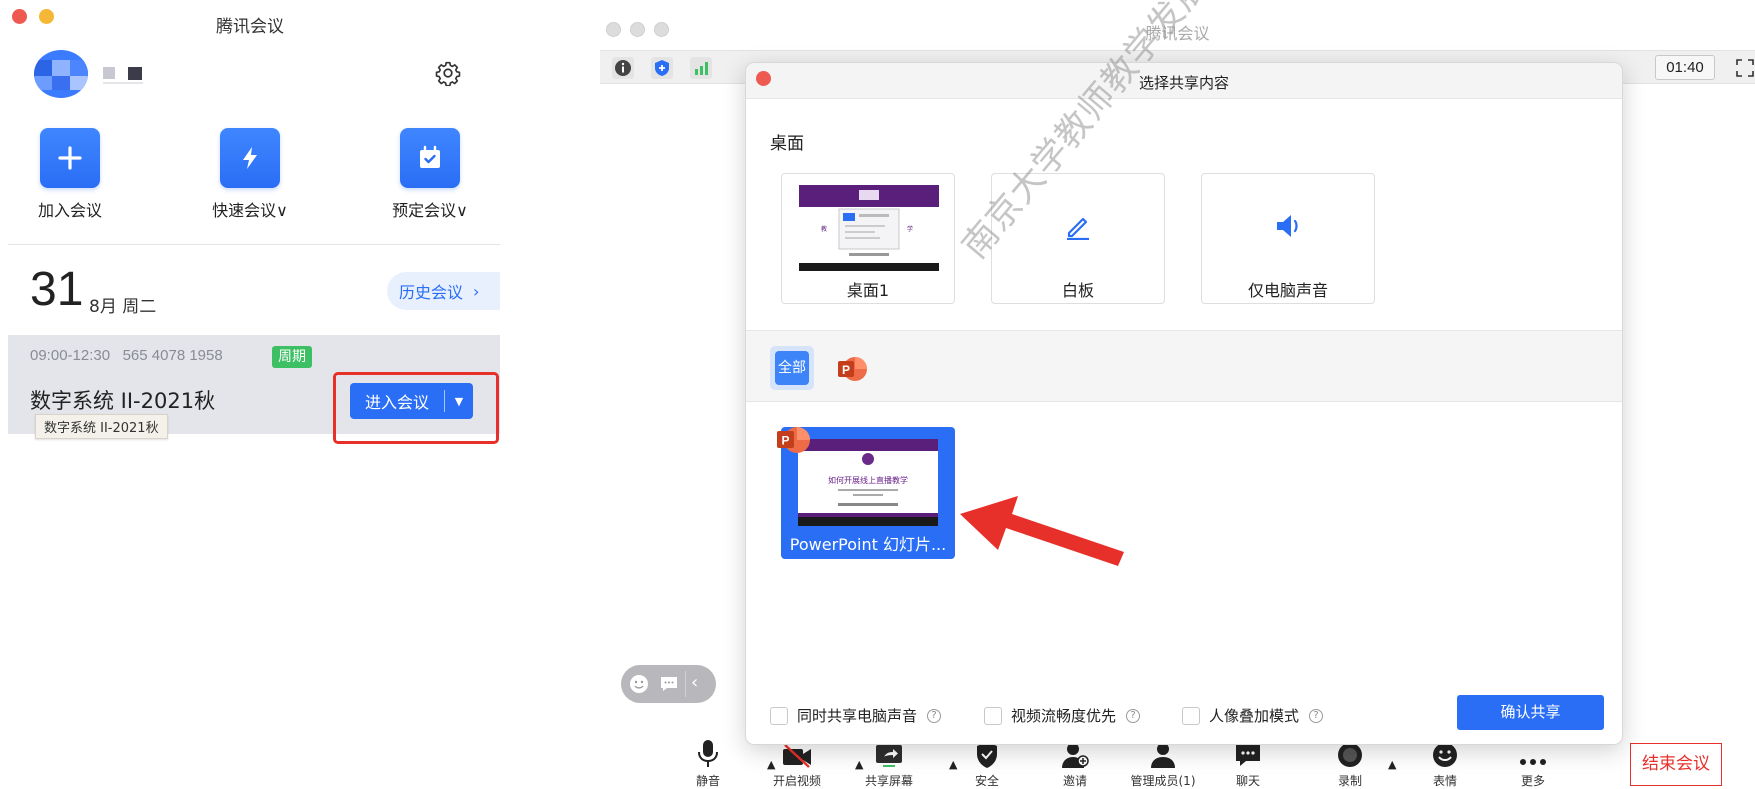  What do you see at coordinates (1077, 290) in the screenshot?
I see `whiteboard-label: 白板` at bounding box center [1077, 290].